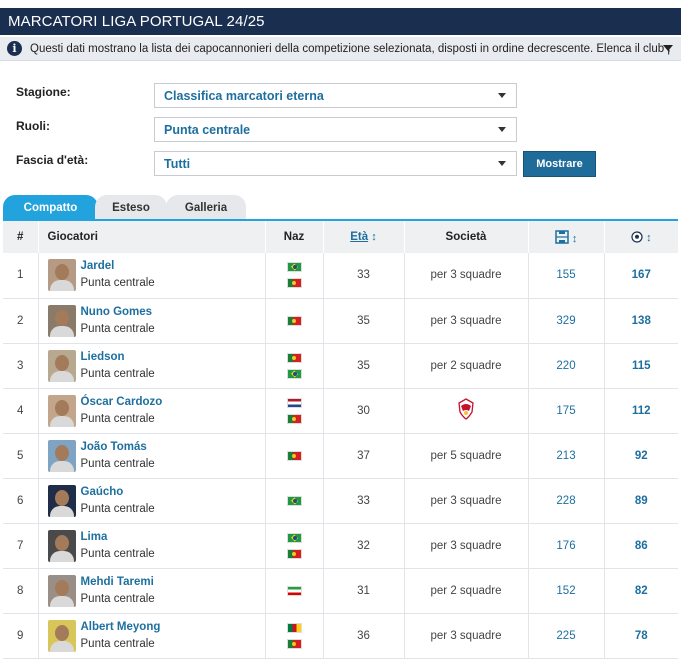 This screenshot has height=663, width=681. What do you see at coordinates (566, 411) in the screenshot?
I see `appearances-link: 175` at bounding box center [566, 411].